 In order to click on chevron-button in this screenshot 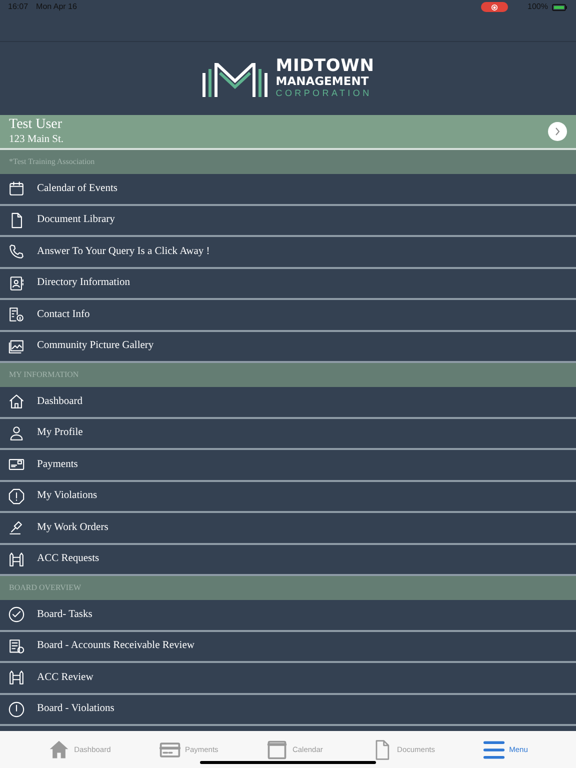, I will do `click(557, 131)`.